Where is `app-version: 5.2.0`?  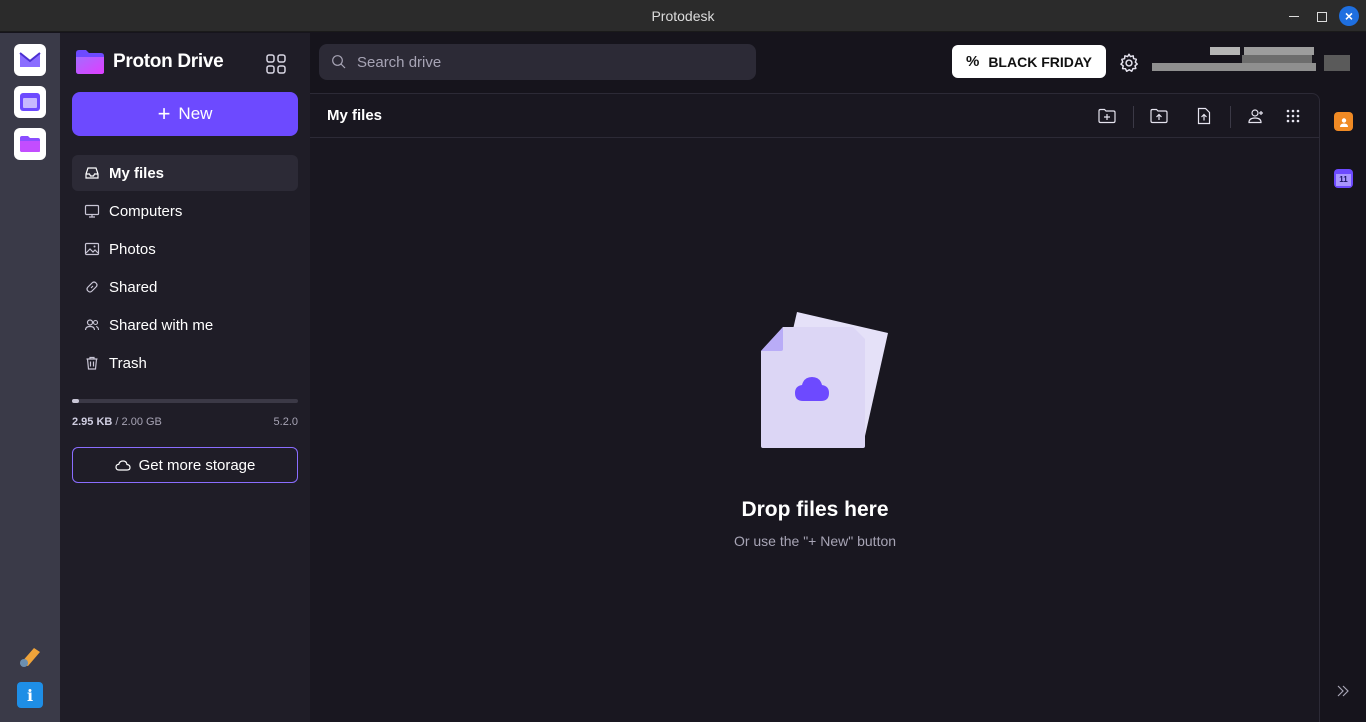
app-version: 5.2.0 is located at coordinates (285, 422).